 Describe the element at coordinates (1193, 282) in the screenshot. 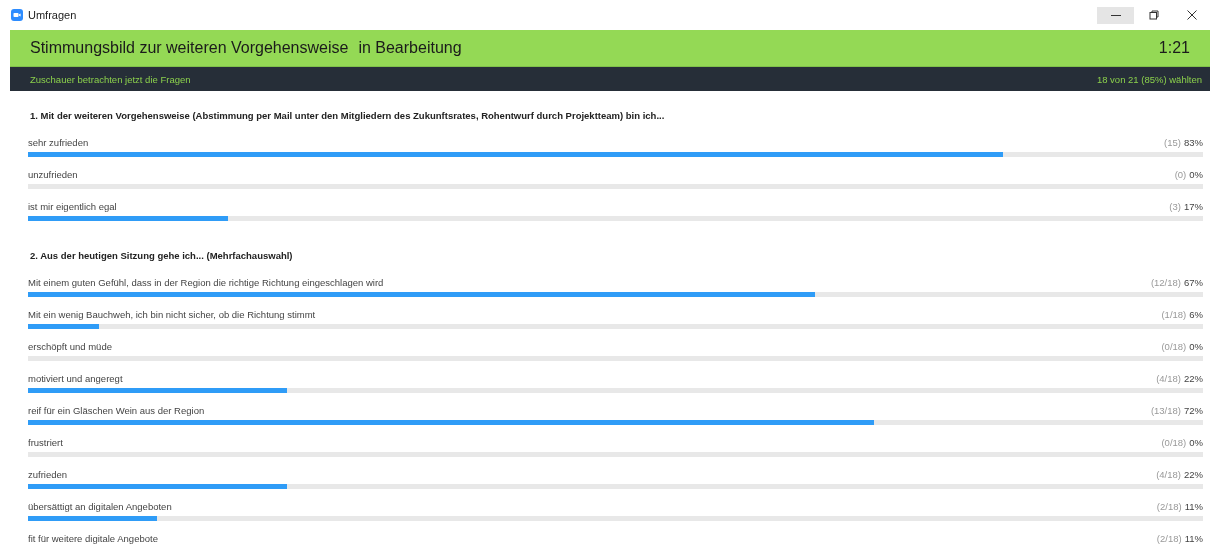

I see `vote-percent: 67%` at that location.